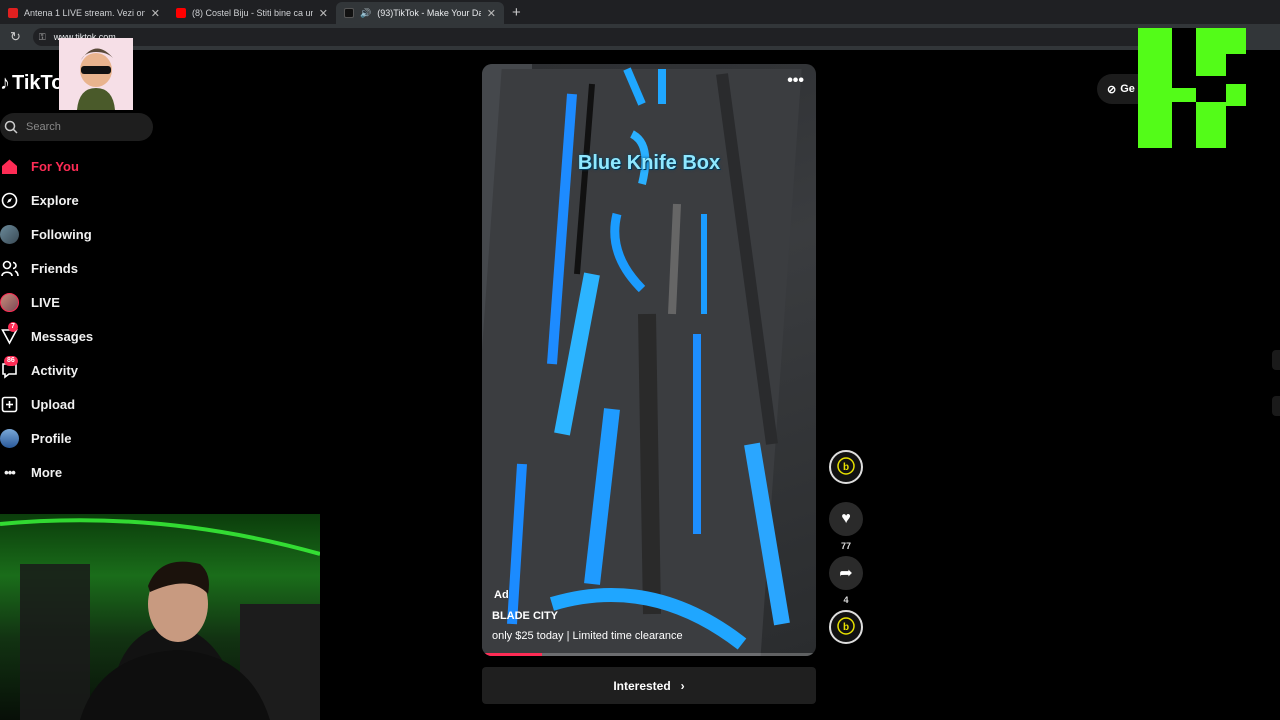 This screenshot has height=720, width=1280. I want to click on sidebar-item-more: ••• More, so click(75, 472).